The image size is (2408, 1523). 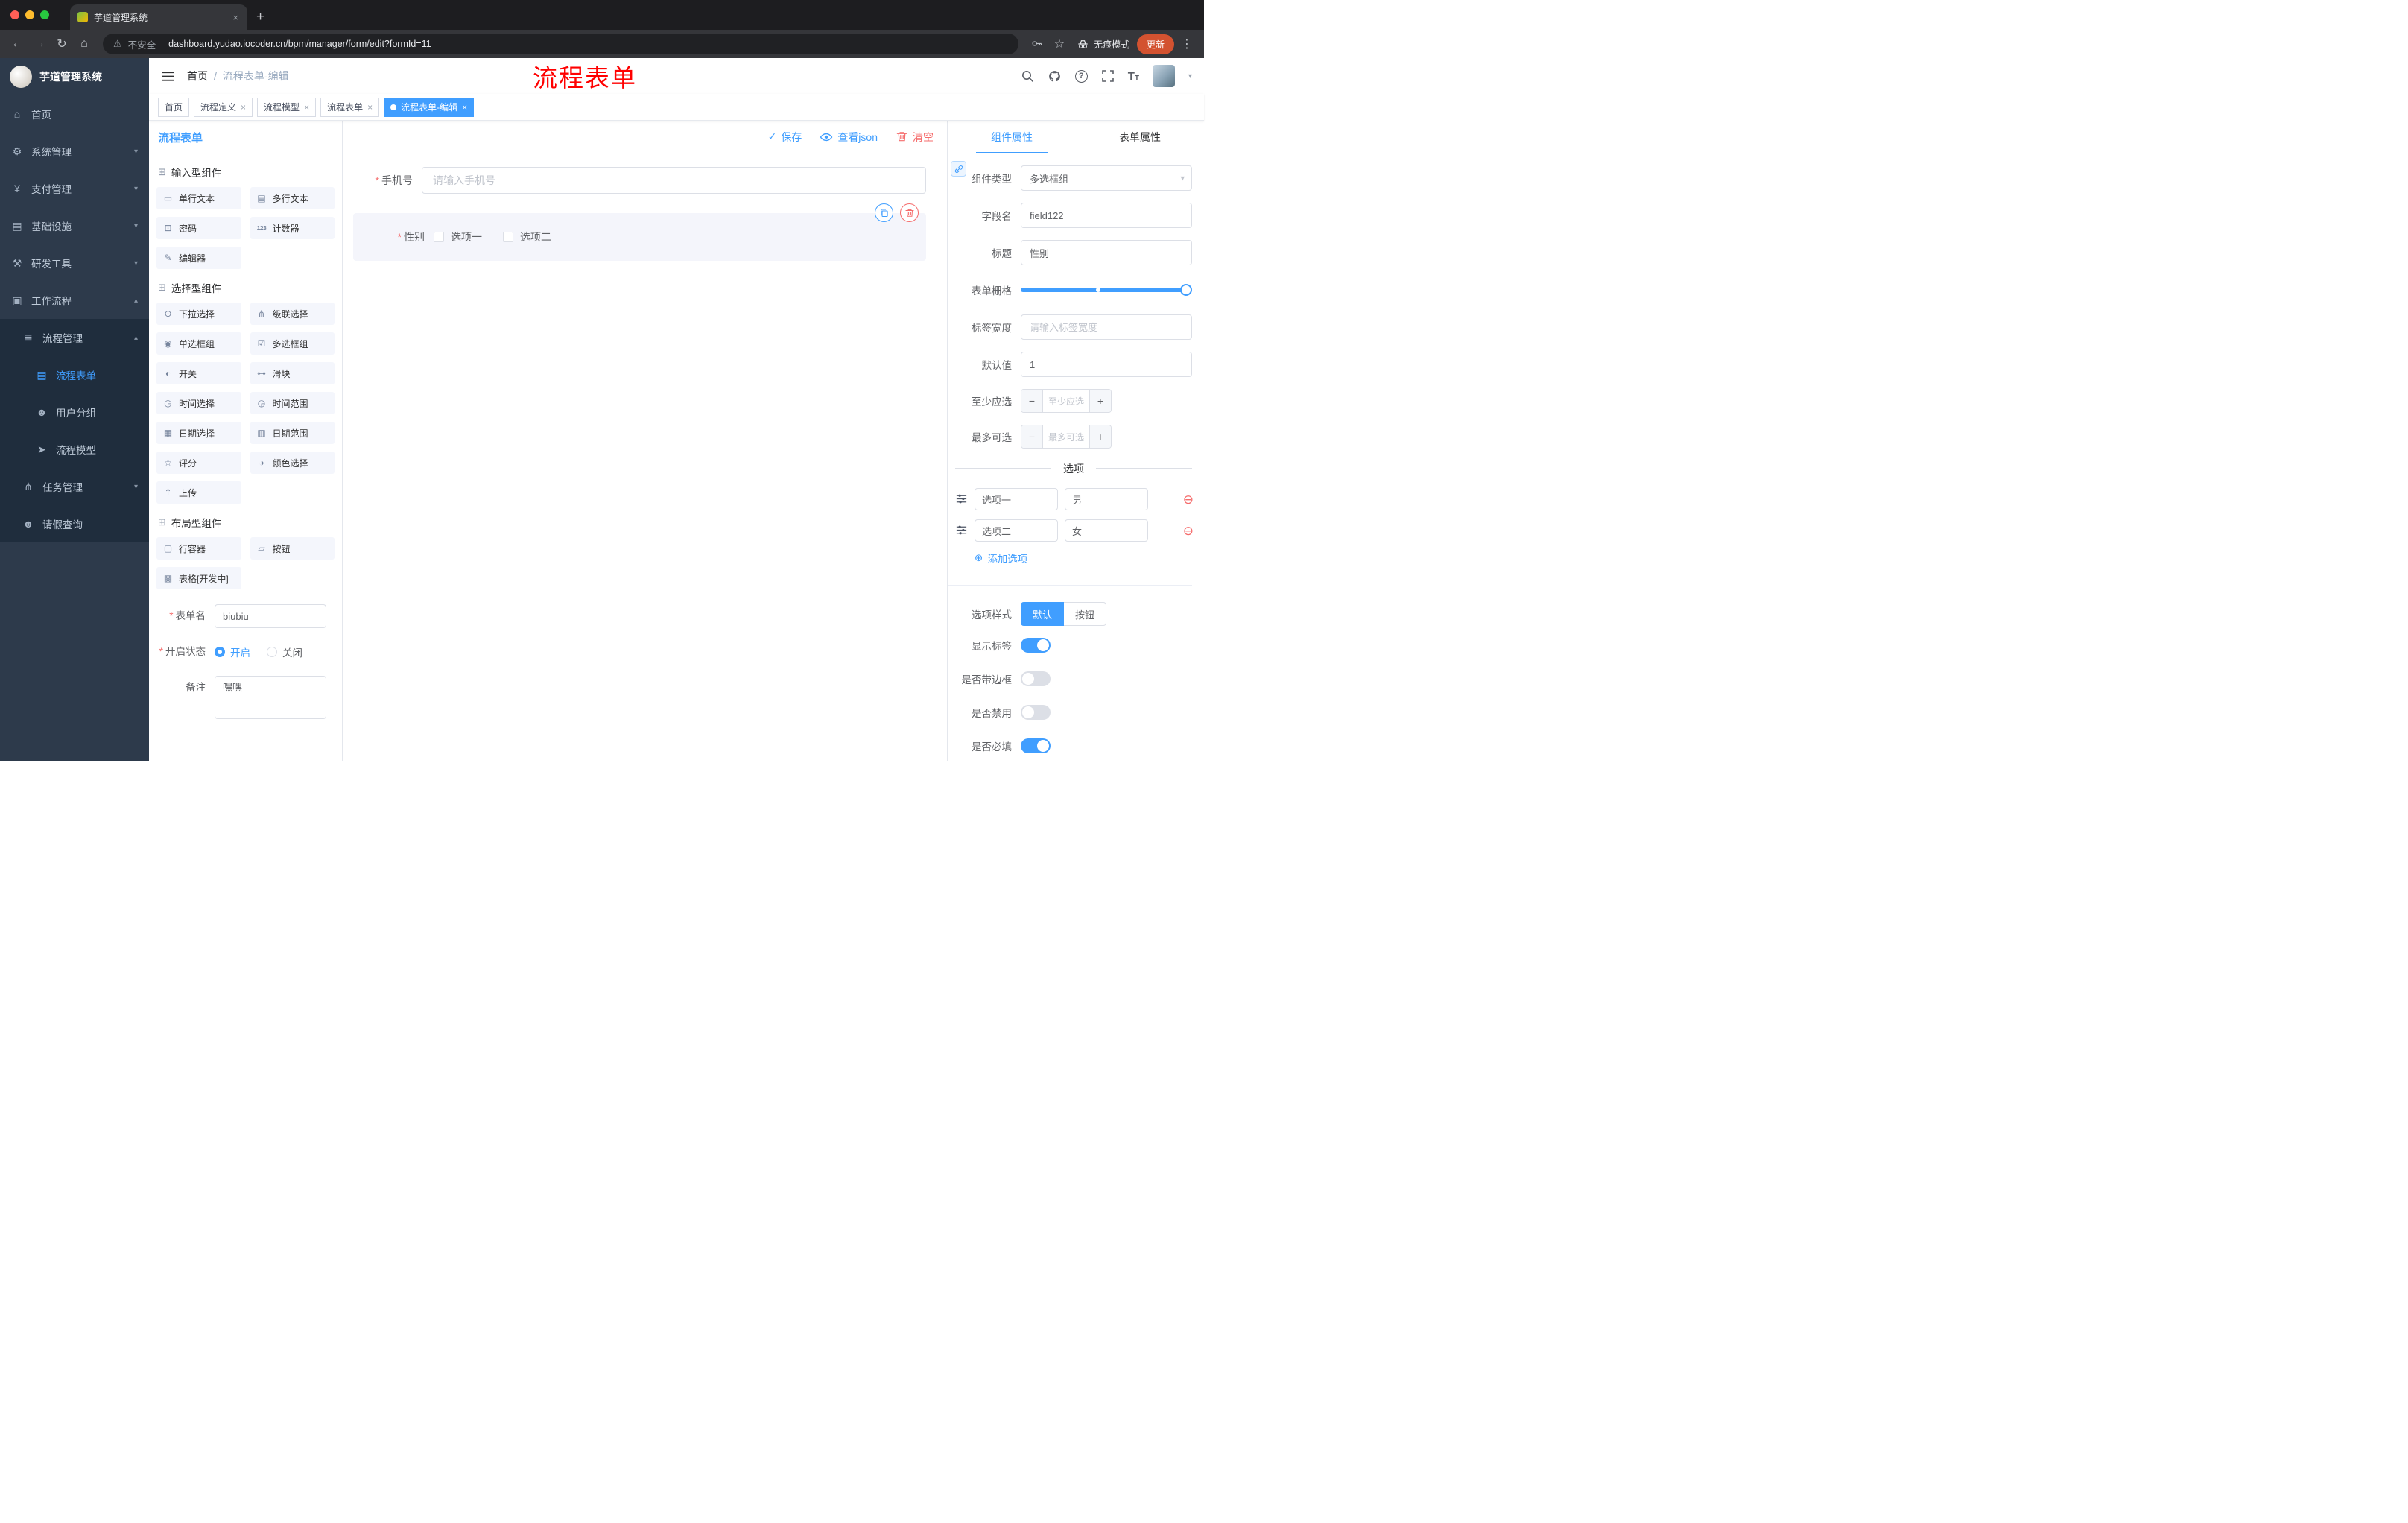 I want to click on comp-table: ▩ 表格[开发中], so click(x=198, y=578).